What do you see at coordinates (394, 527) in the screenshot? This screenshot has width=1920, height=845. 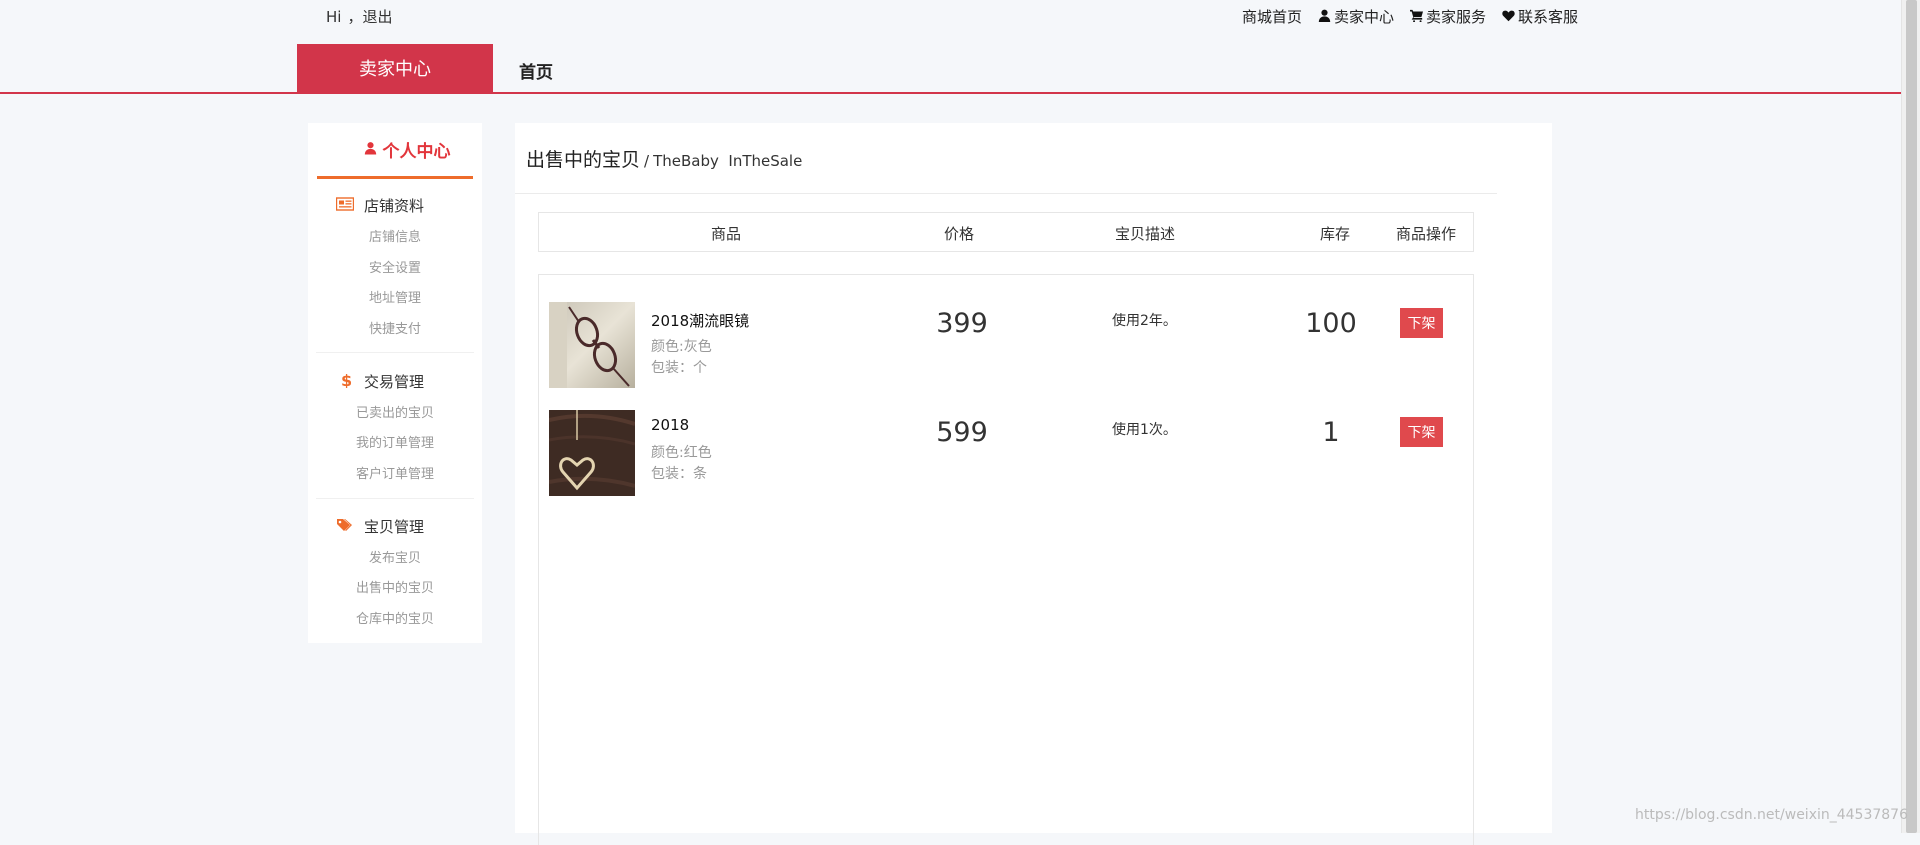 I see `sidebar-group-label: 宝贝管理` at bounding box center [394, 527].